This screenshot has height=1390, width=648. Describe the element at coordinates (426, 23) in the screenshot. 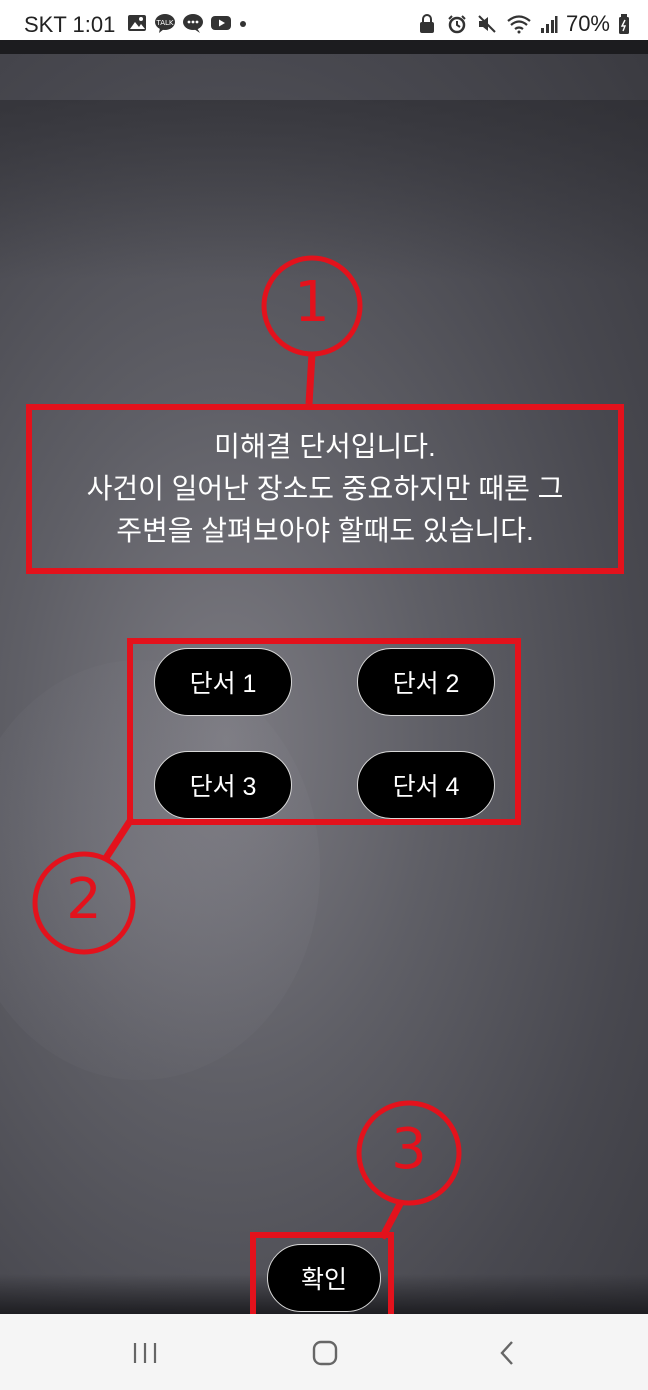

I see `lock-icon` at that location.